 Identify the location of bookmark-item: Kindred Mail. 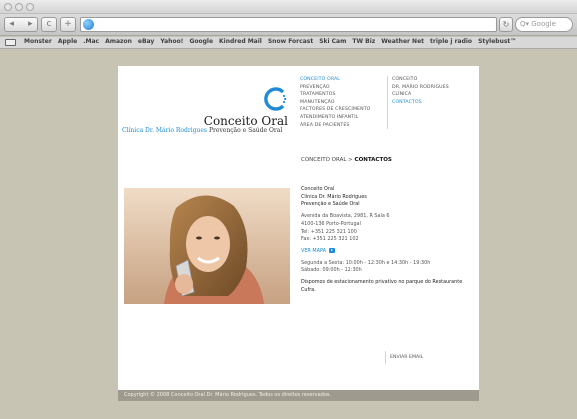
(240, 41).